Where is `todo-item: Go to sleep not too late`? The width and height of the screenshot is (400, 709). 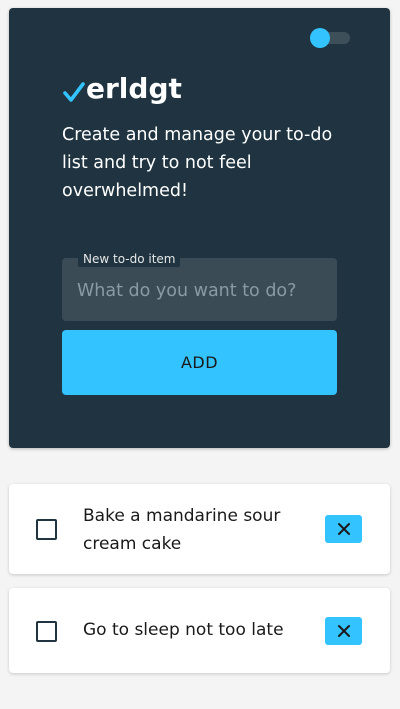 todo-item: Go to sleep not too late is located at coordinates (199, 630).